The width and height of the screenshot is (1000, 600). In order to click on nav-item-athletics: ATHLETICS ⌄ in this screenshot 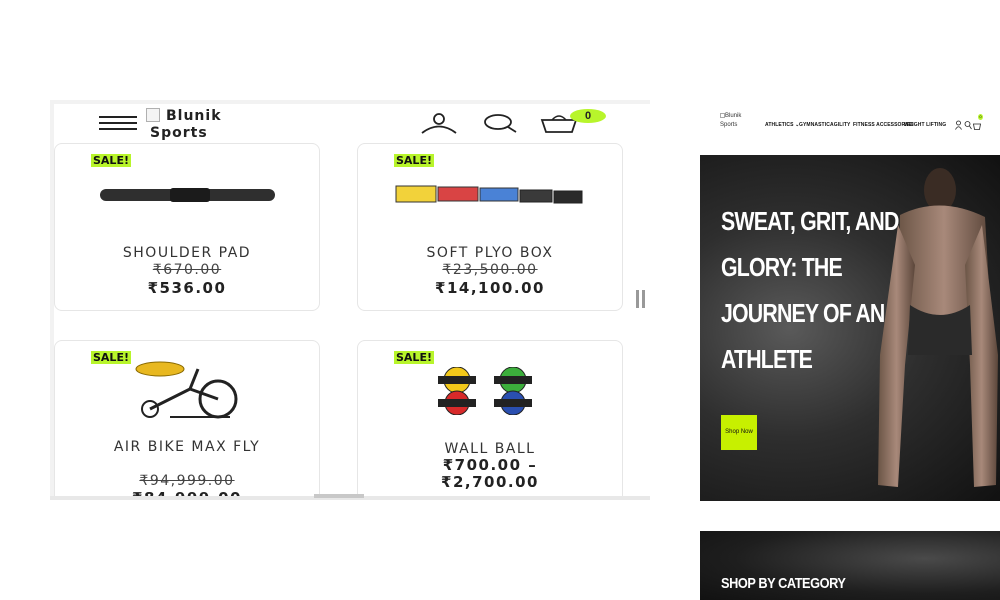, I will do `click(782, 125)`.